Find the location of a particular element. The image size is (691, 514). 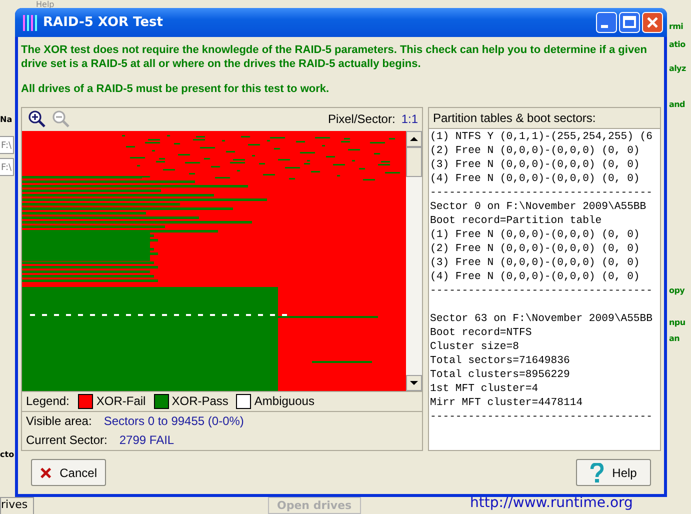

text-line: 1st MFT cluster=4 is located at coordinates (485, 389).